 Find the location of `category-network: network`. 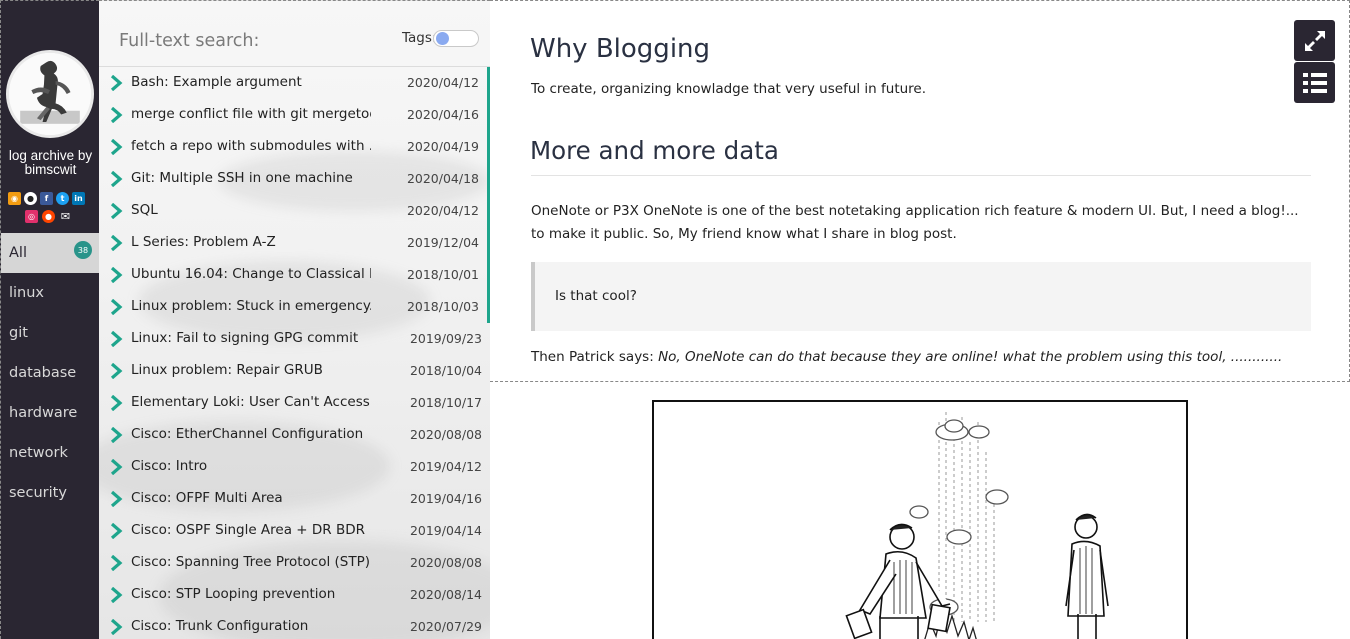

category-network: network is located at coordinates (50, 453).